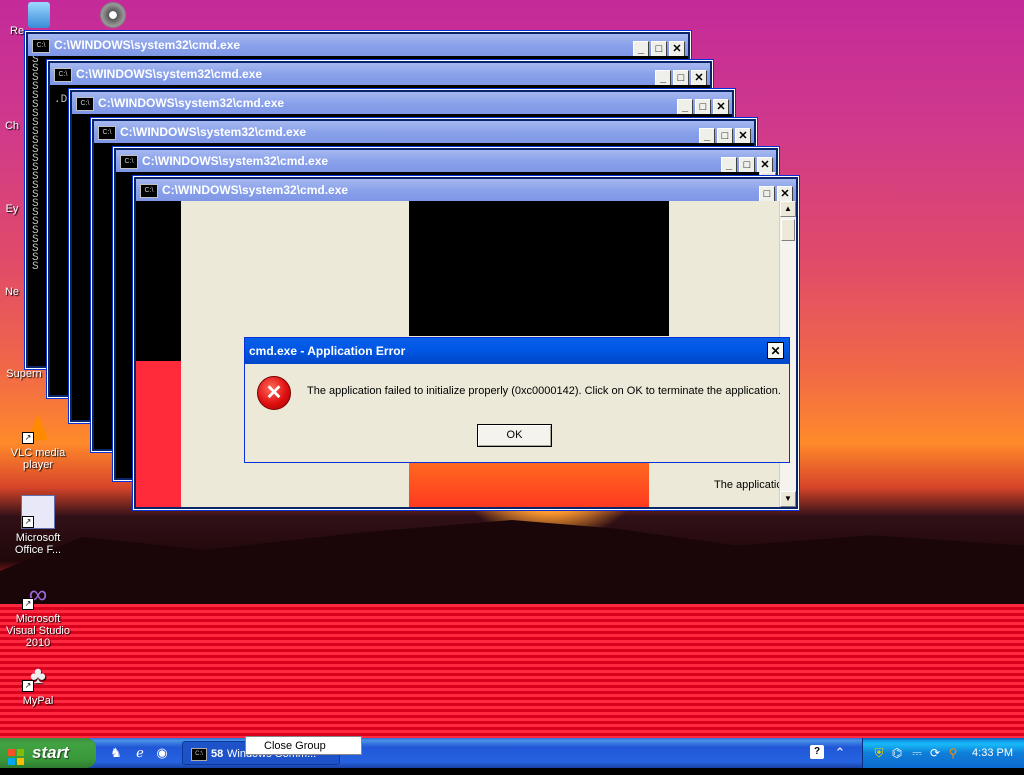  What do you see at coordinates (113, 15) in the screenshot?
I see `film-reel-icon` at bounding box center [113, 15].